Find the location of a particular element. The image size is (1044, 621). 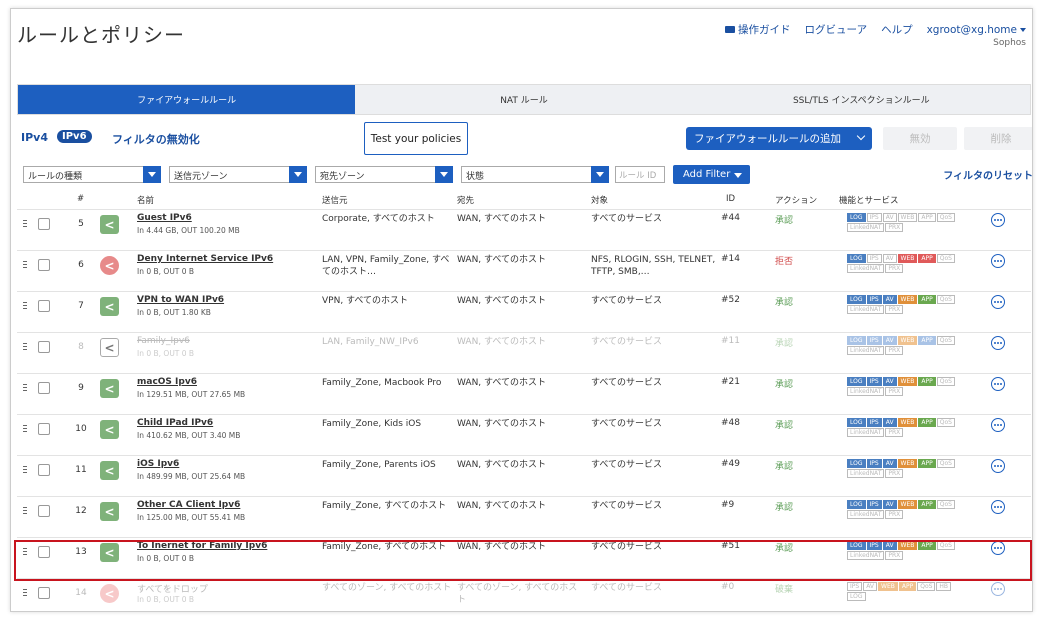

rule-name-link: VPN to WAN IPv6 is located at coordinates (180, 300).